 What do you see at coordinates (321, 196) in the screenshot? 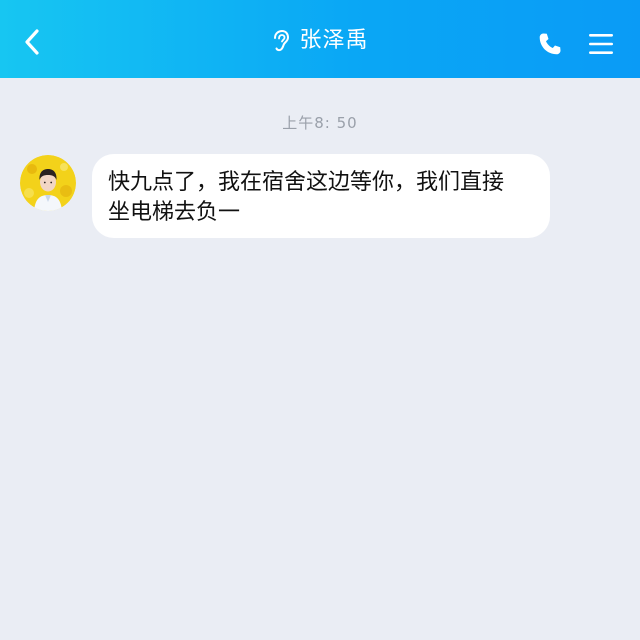
I see `message-bubble: 快九点了，我在宿舍这边等你，我们直接 坐电梯去负一` at bounding box center [321, 196].